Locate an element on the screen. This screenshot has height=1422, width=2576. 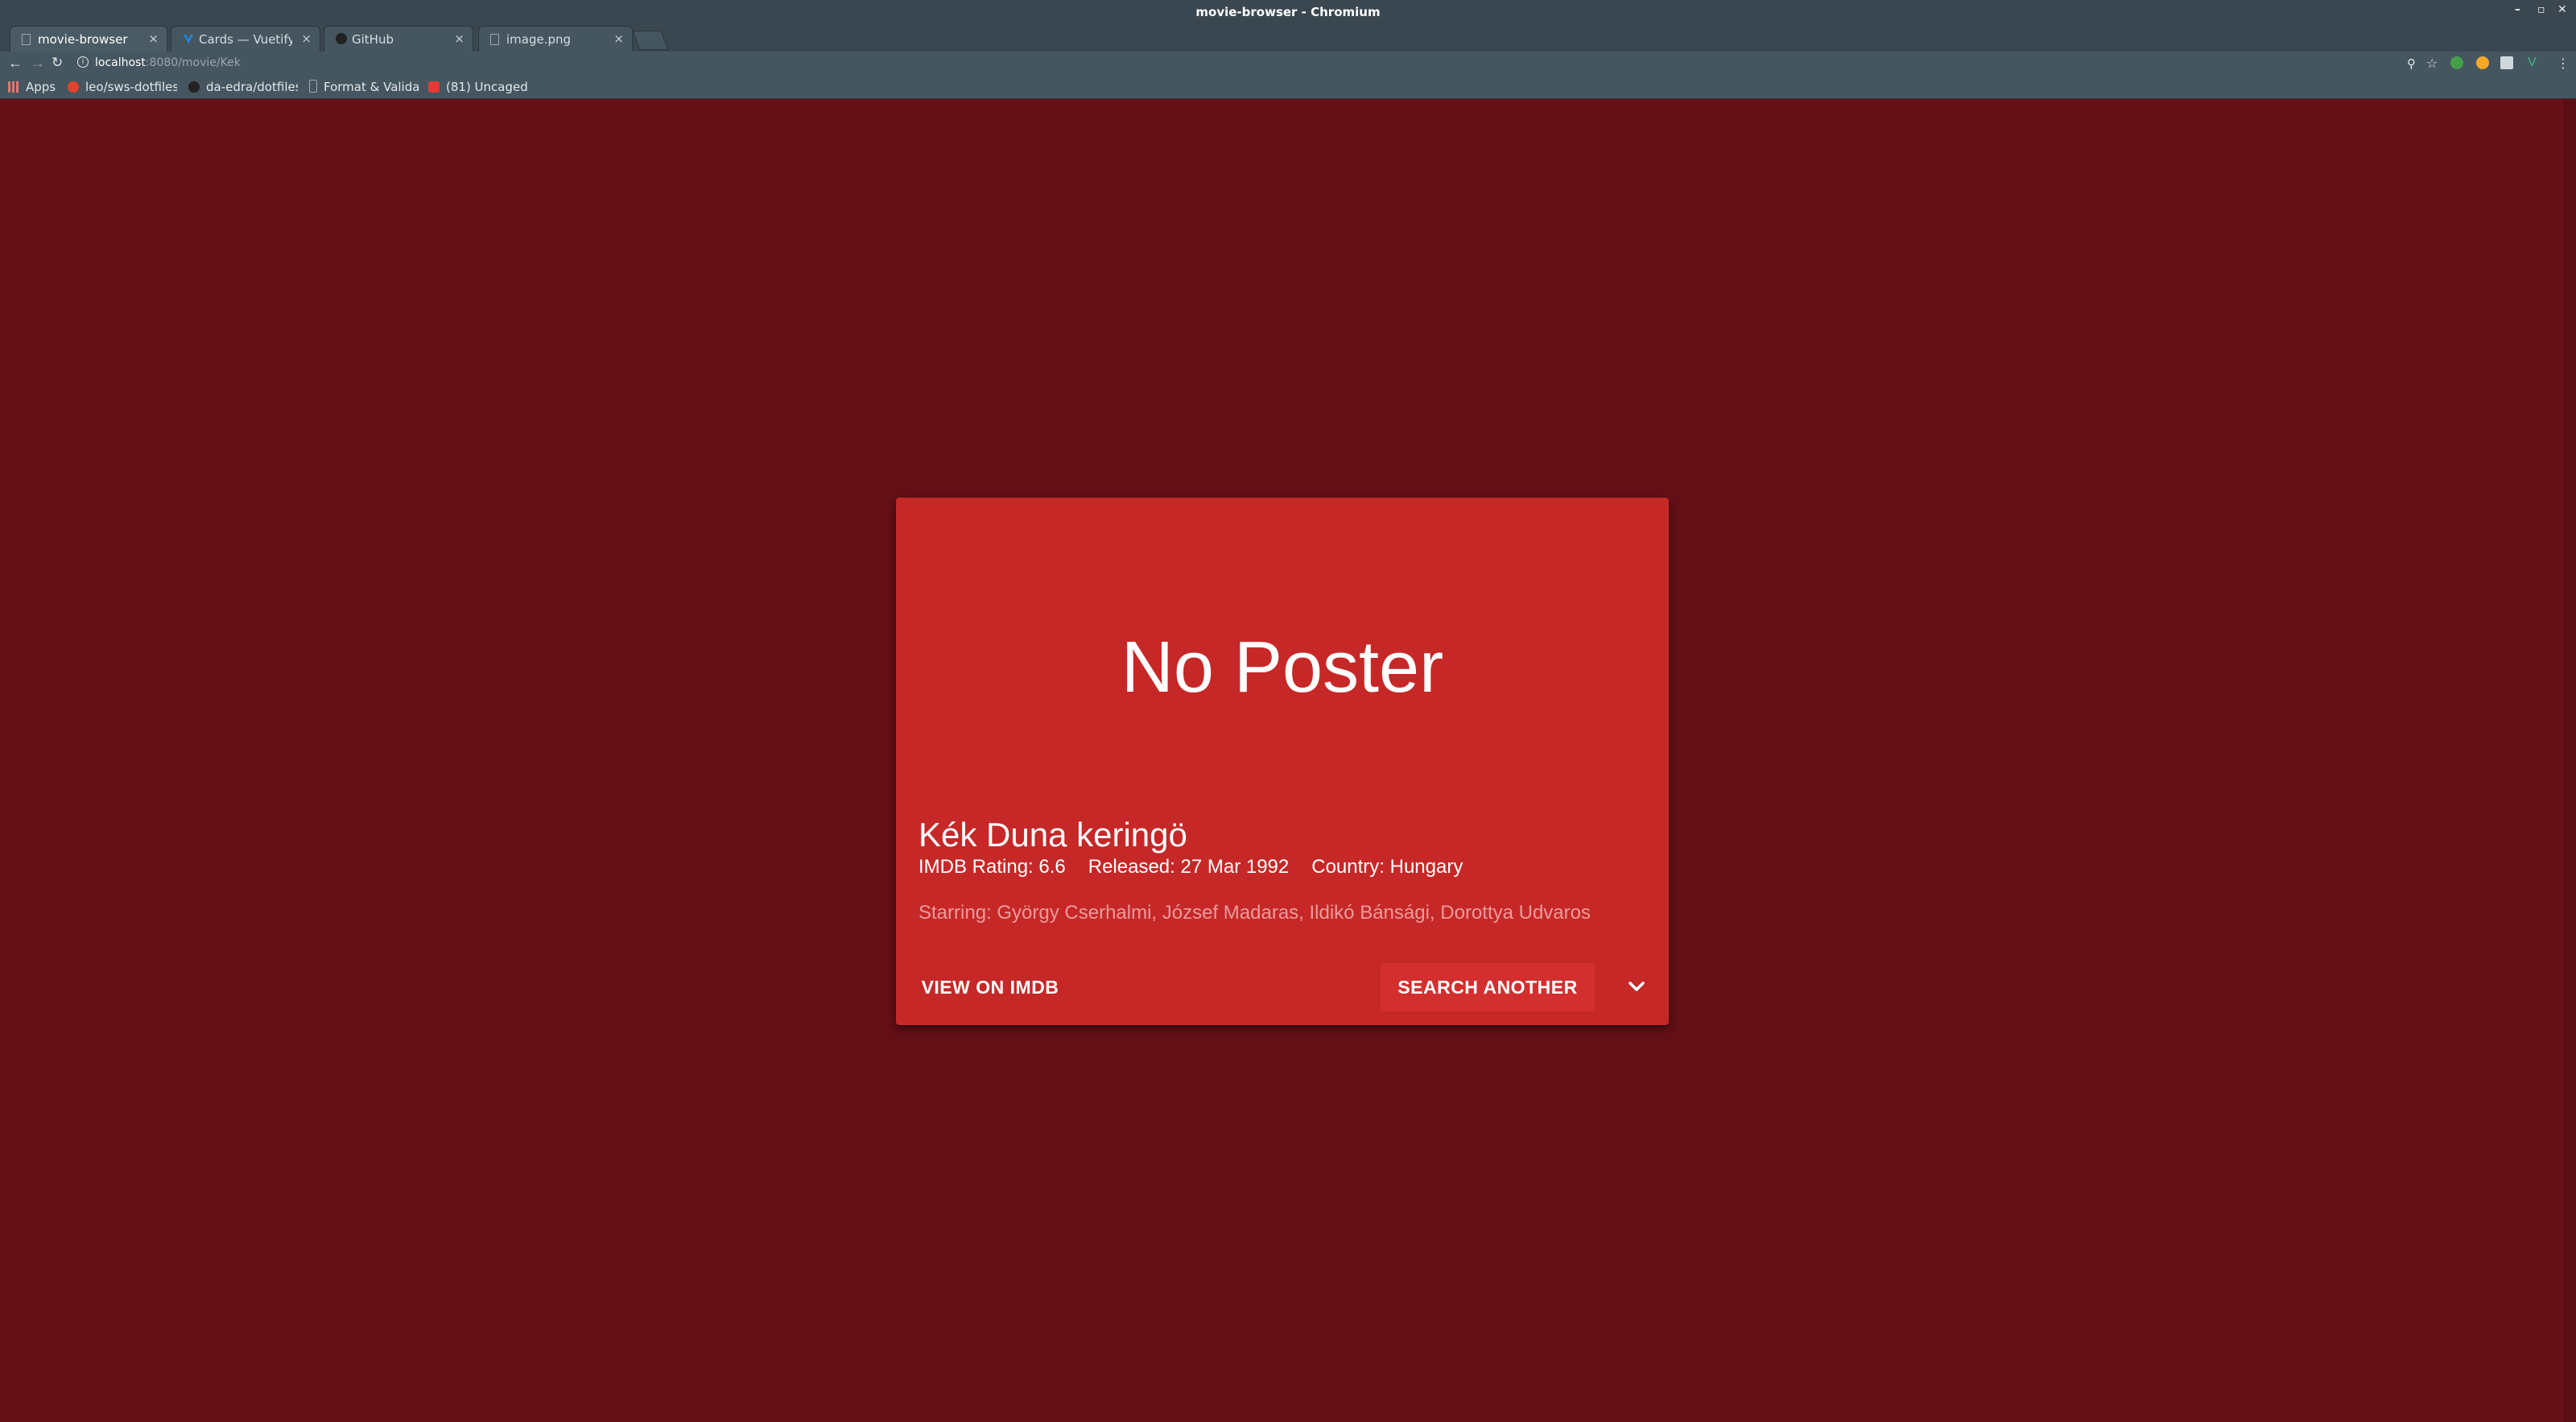
address-text: localhost:8080/movie/Kek is located at coordinates (168, 62).